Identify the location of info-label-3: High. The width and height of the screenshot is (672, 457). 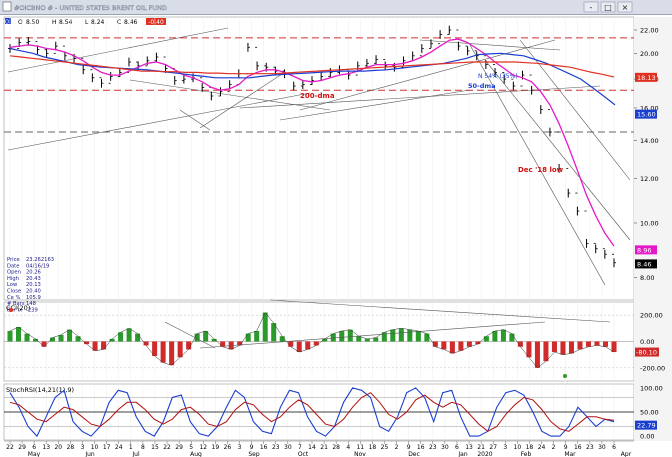
(13, 279).